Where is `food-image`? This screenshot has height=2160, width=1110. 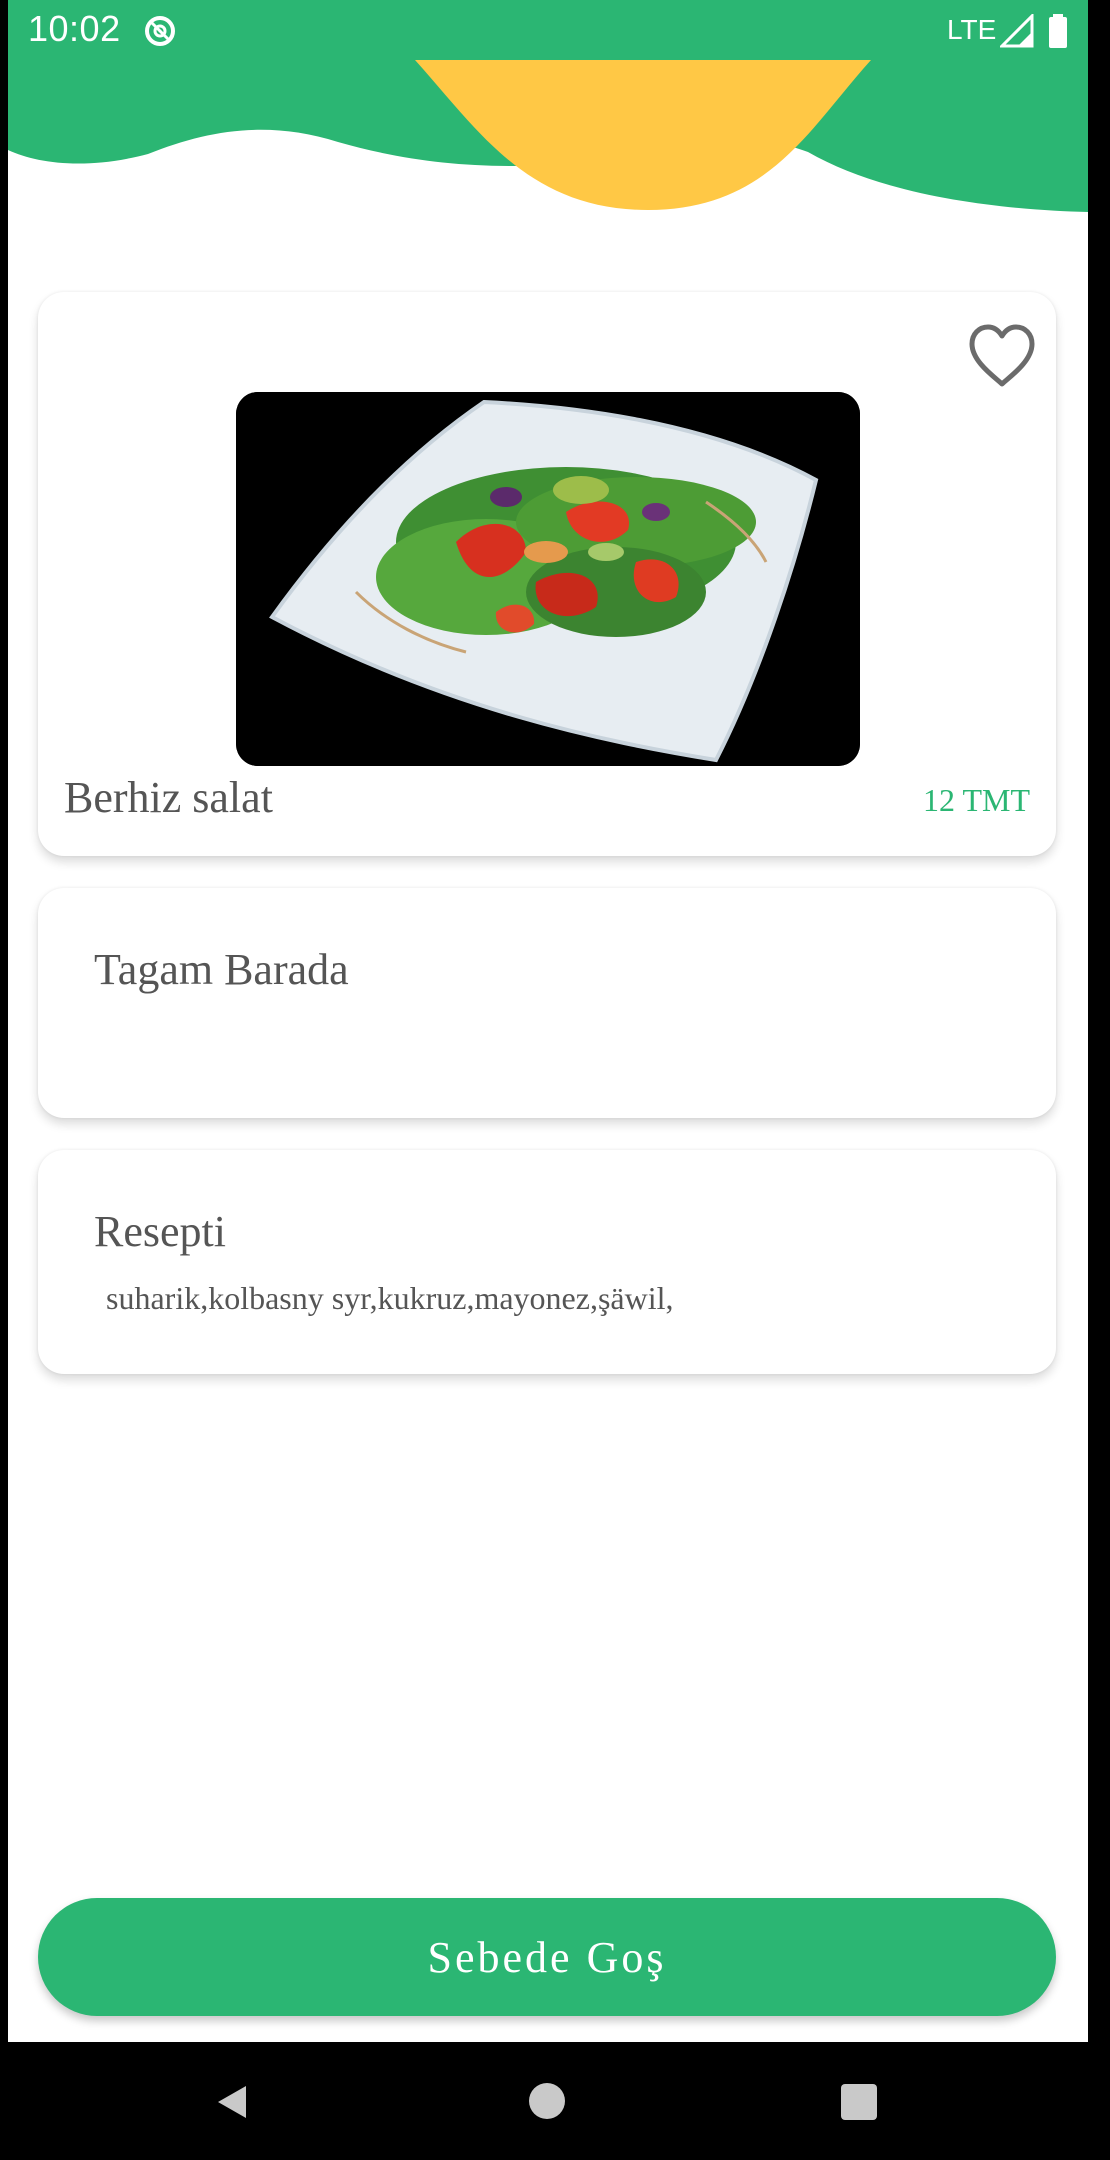
food-image is located at coordinates (548, 579).